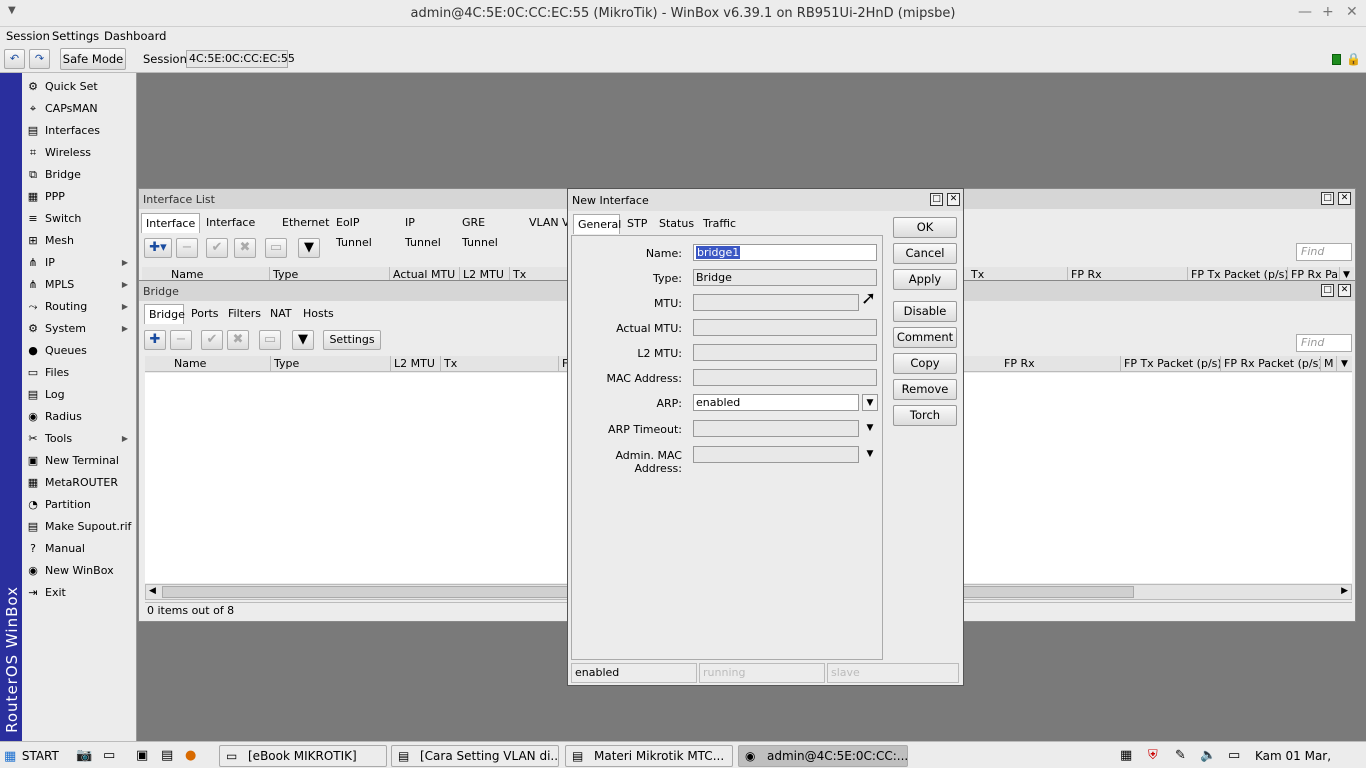 This screenshot has height=768, width=1366. What do you see at coordinates (75, 36) in the screenshot?
I see `menu-settings: Settings` at bounding box center [75, 36].